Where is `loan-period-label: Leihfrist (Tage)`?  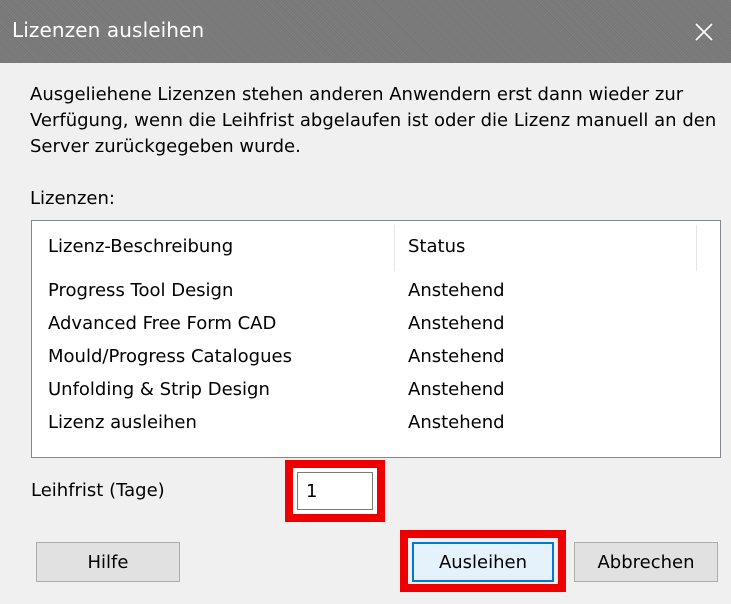 loan-period-label: Leihfrist (Tage) is located at coordinates (98, 490).